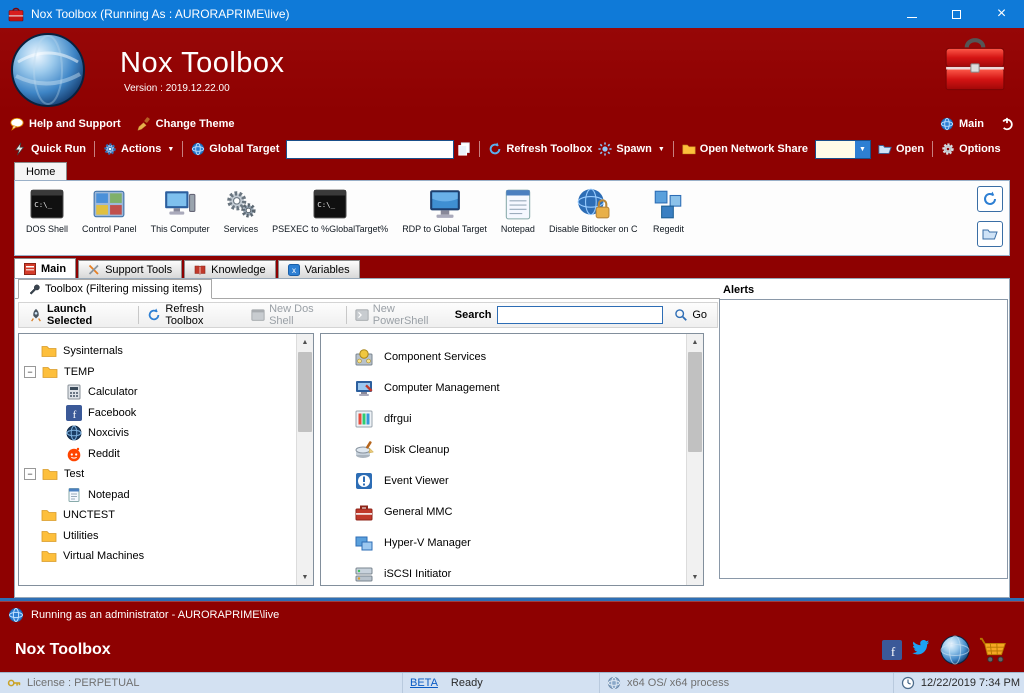 The image size is (1024, 693). I want to click on tree-item-unctest: UNCTEST, so click(166, 515).